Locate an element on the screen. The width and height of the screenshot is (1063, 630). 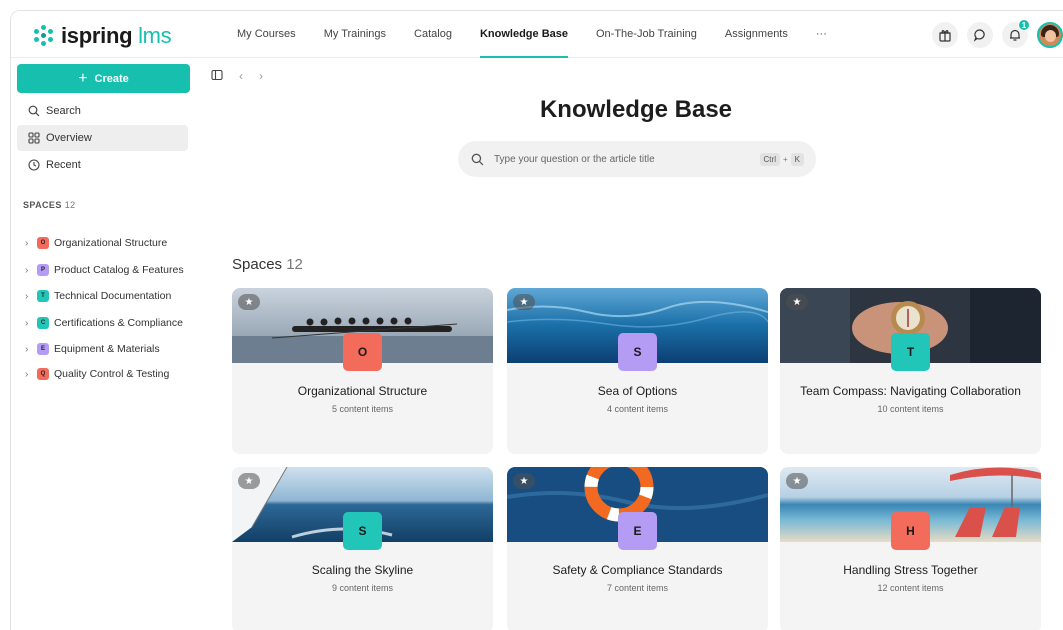
space-label: Quality Control & Testing is located at coordinates (112, 374).